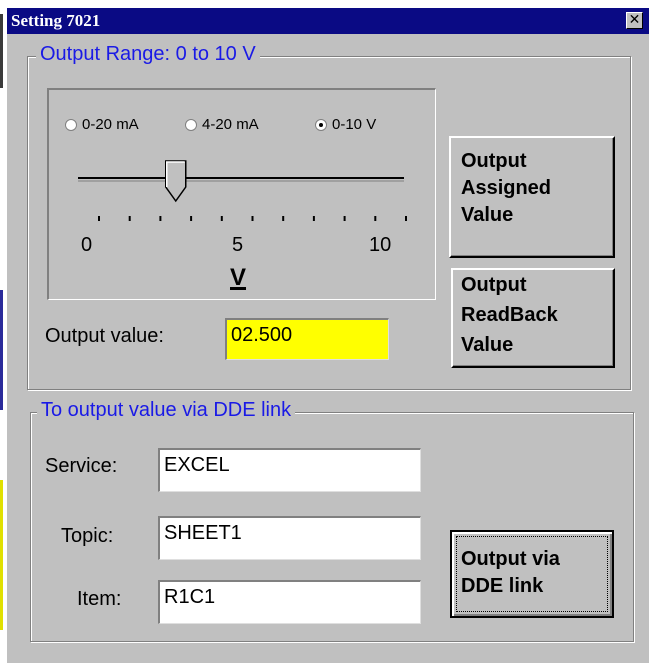  Describe the element at coordinates (289, 602) in the screenshot. I see `item-input: R1C1` at that location.